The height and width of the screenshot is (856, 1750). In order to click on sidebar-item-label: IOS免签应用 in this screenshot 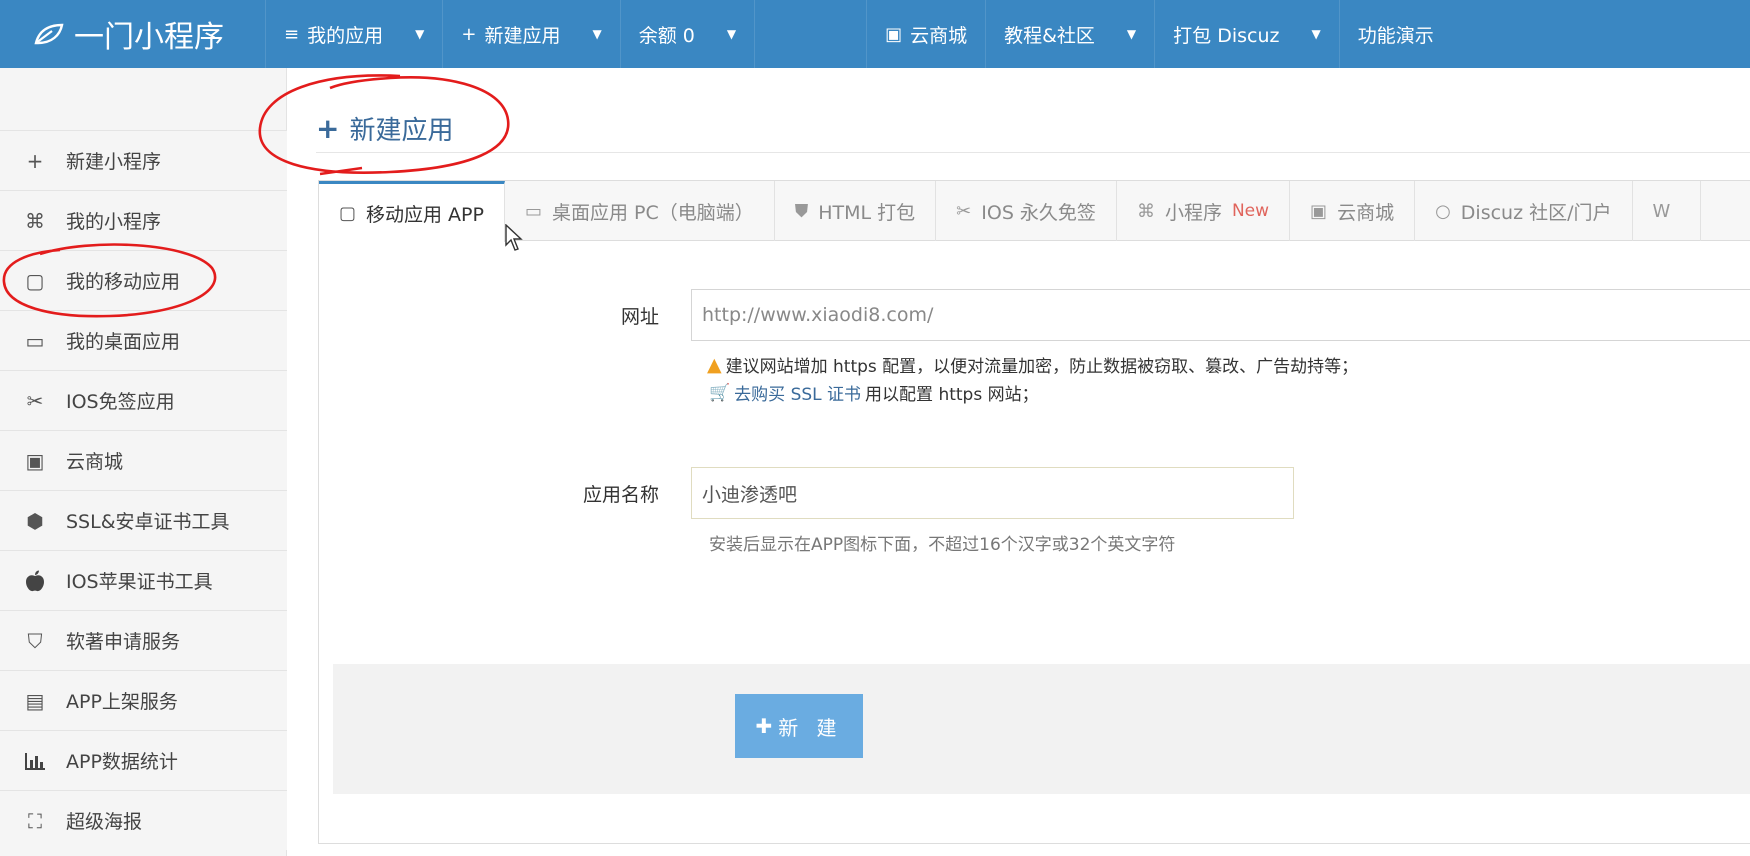, I will do `click(120, 402)`.